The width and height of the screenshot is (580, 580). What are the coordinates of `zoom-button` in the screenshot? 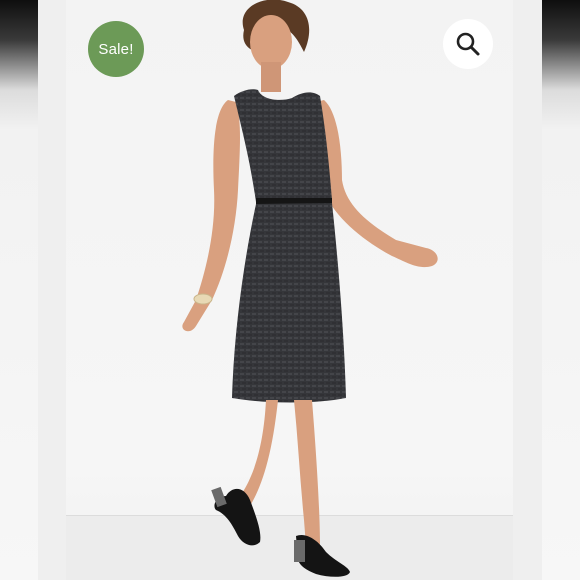 It's located at (468, 44).